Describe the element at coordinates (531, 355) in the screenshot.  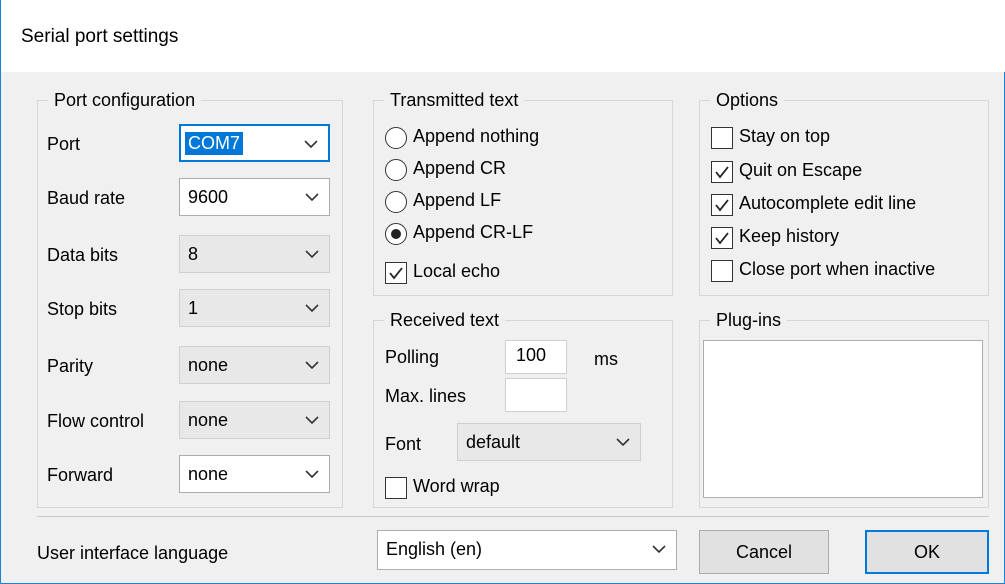
I see `polling-value: 100` at that location.